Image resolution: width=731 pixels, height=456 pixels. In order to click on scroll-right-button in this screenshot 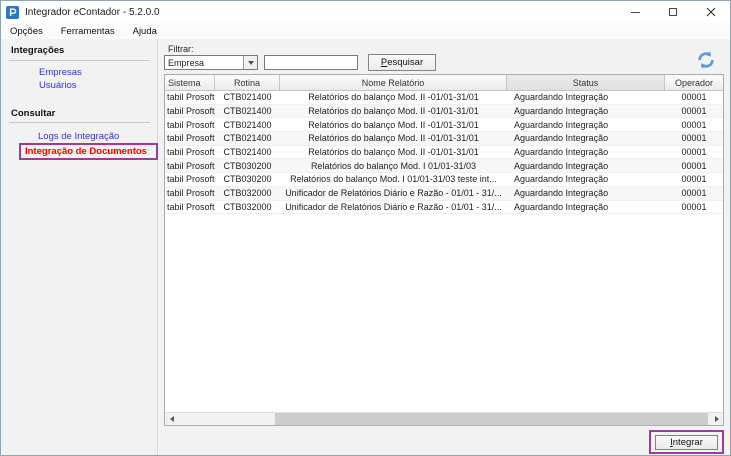, I will do `click(716, 419)`.